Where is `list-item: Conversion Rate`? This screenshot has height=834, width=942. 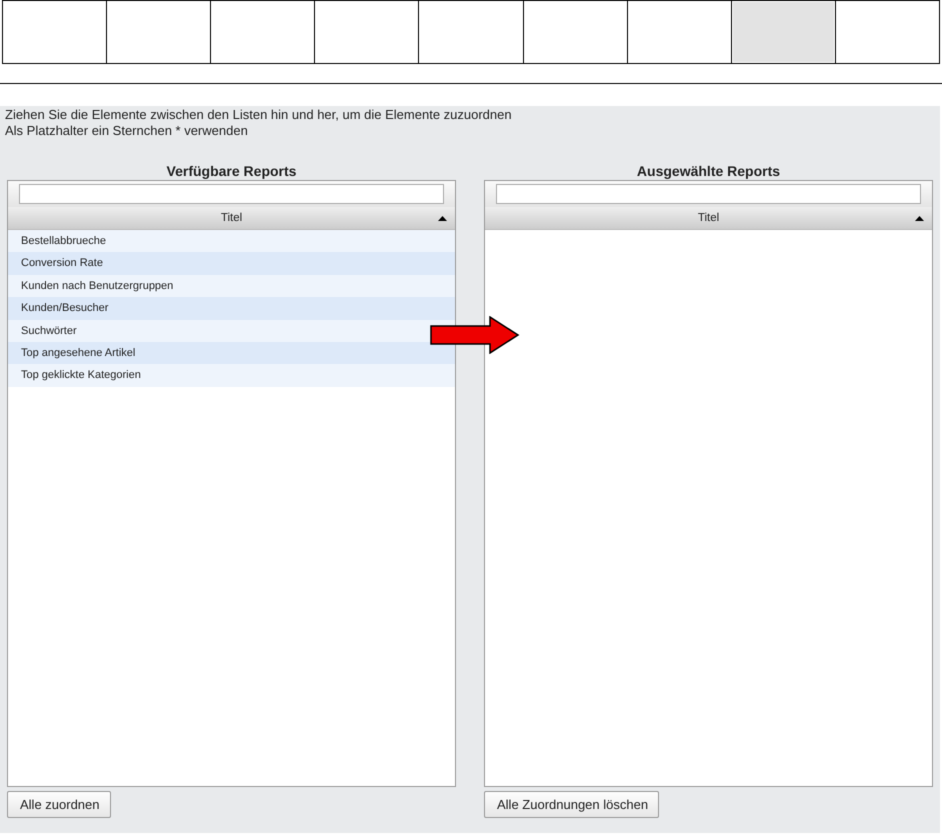
list-item: Conversion Rate is located at coordinates (231, 263).